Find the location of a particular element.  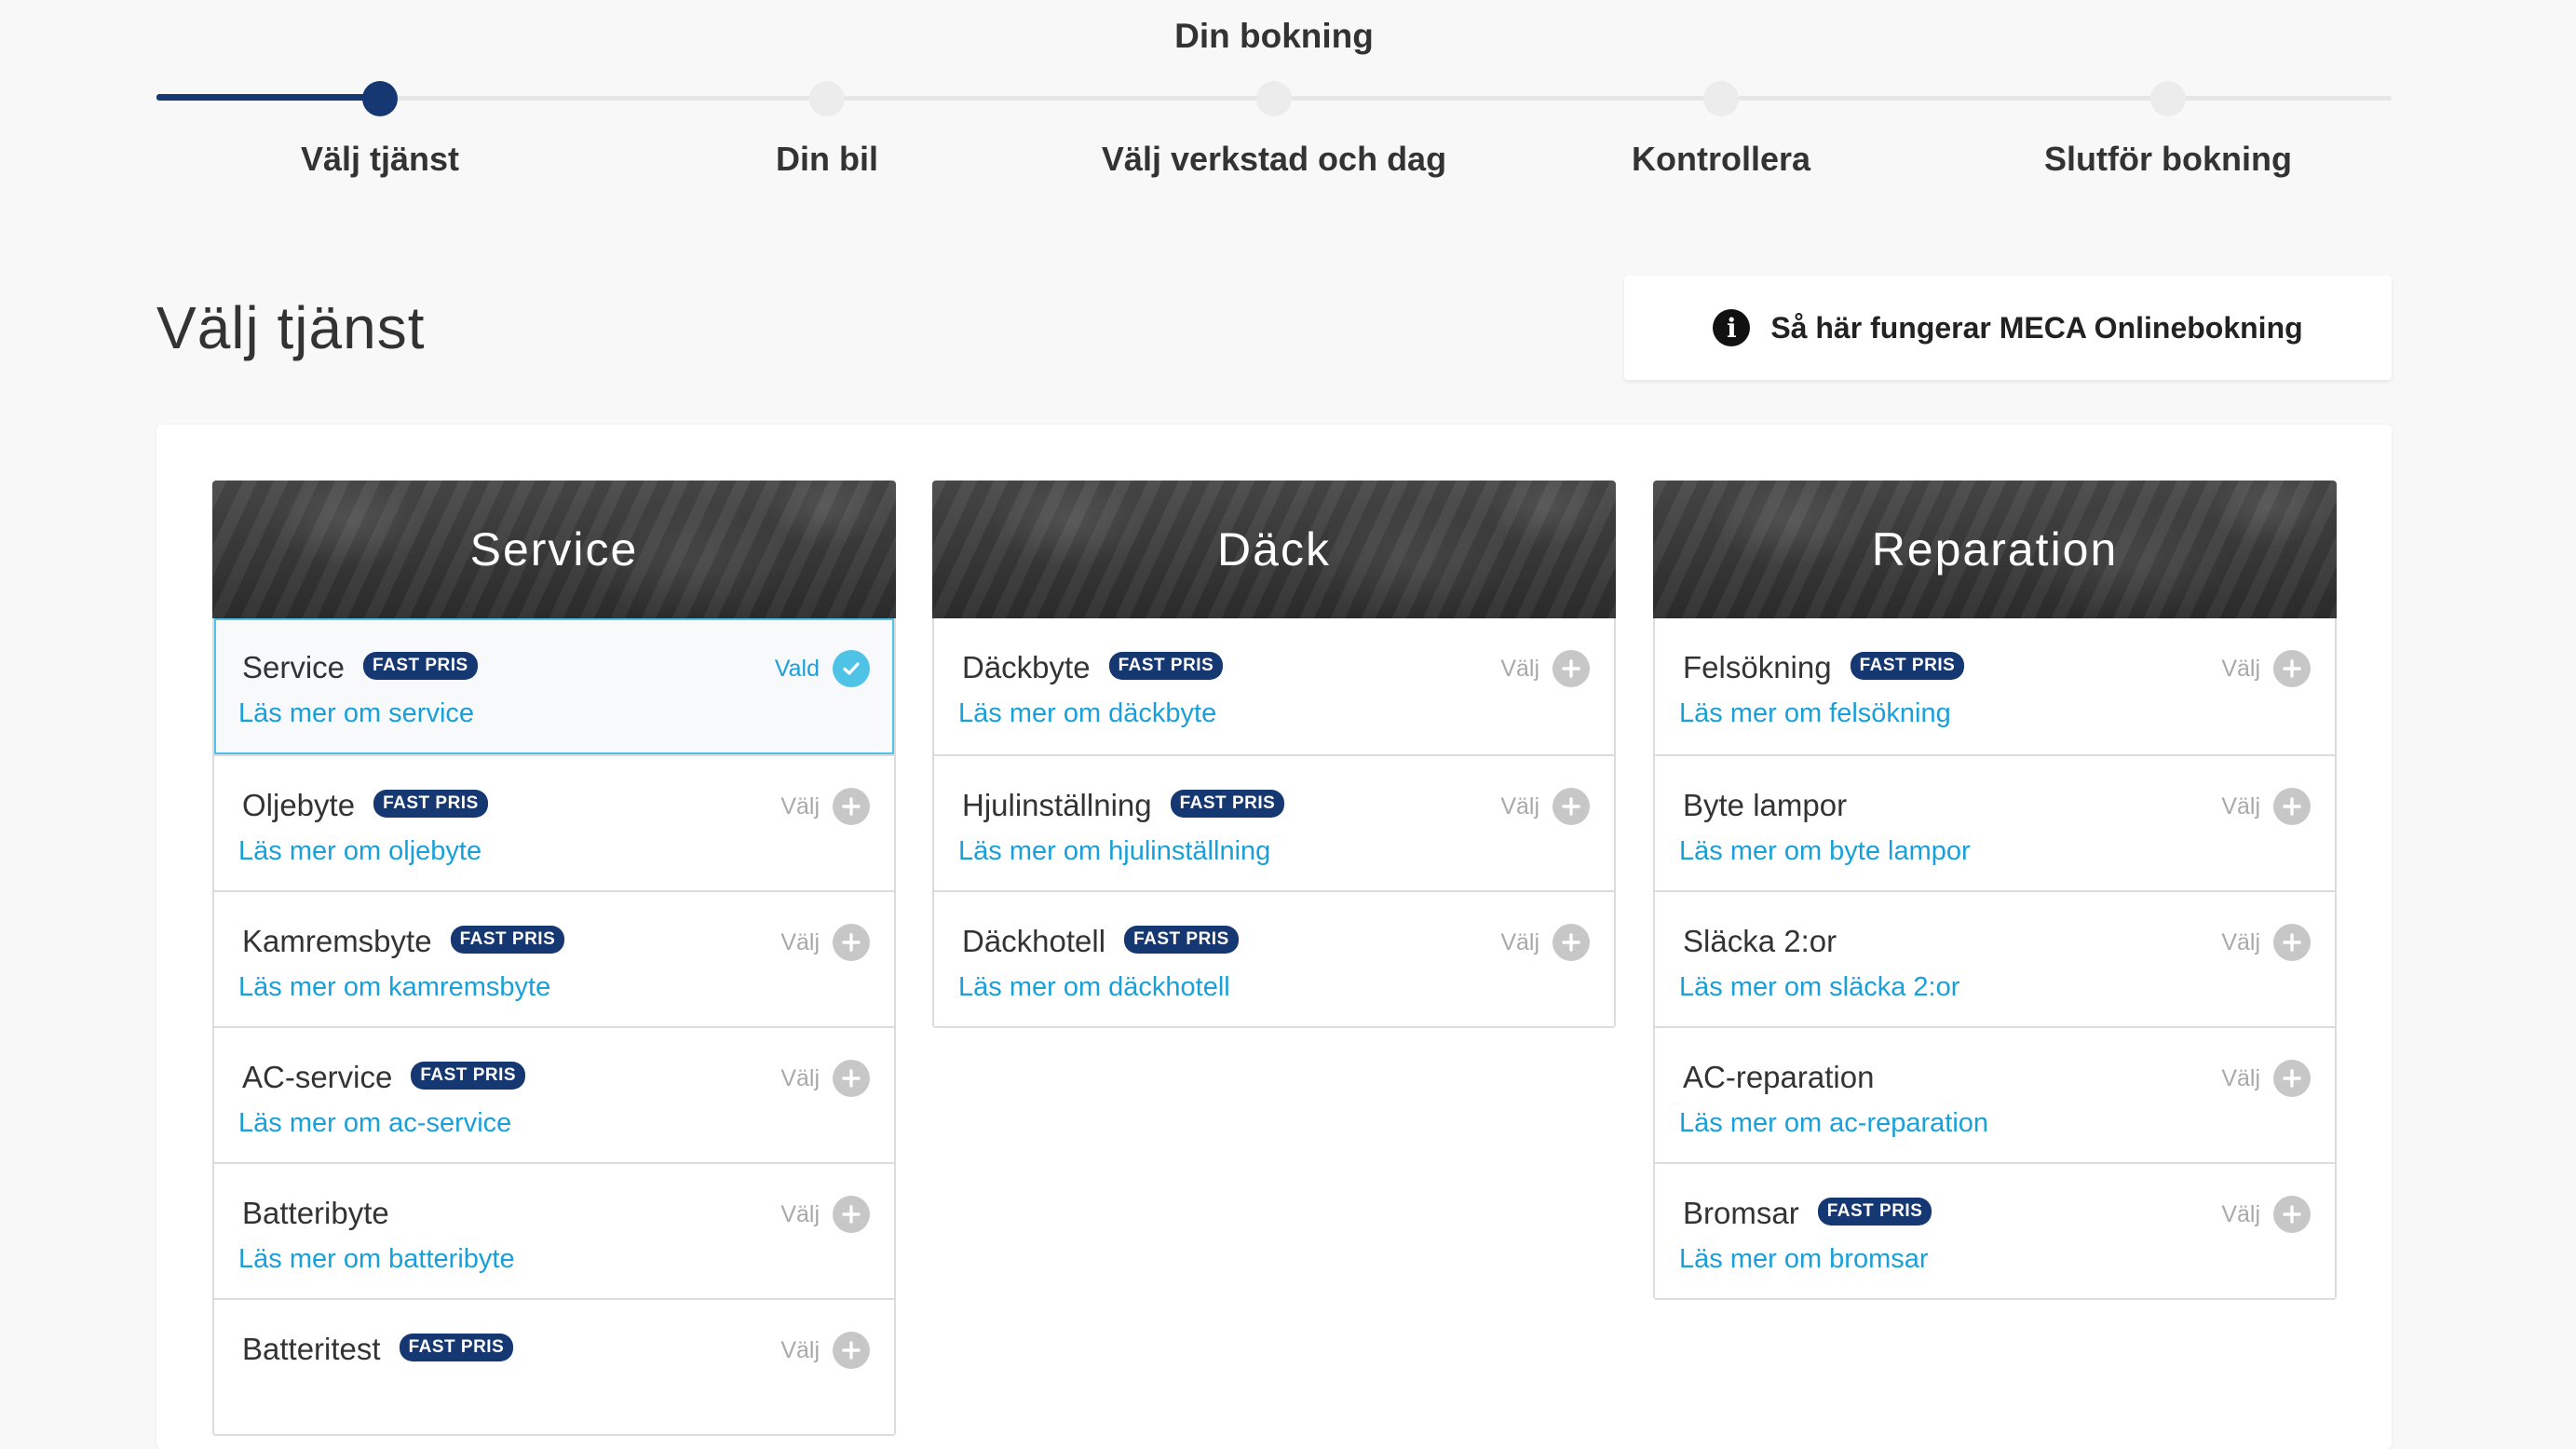

how-it-works-label: Så här fungerar MECA Onlinebokning is located at coordinates (2036, 327).